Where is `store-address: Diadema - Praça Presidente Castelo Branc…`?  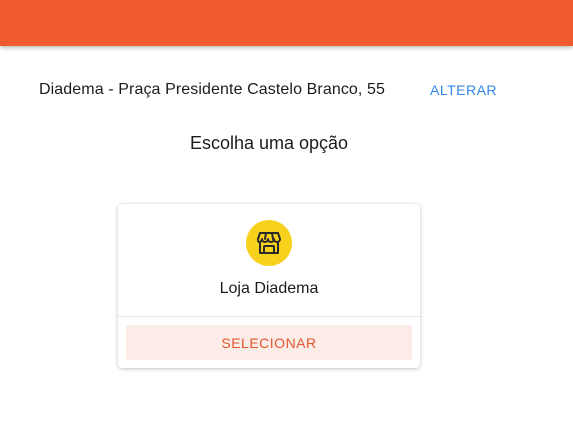
store-address: Diadema - Praça Presidente Castelo Branc… is located at coordinates (212, 89).